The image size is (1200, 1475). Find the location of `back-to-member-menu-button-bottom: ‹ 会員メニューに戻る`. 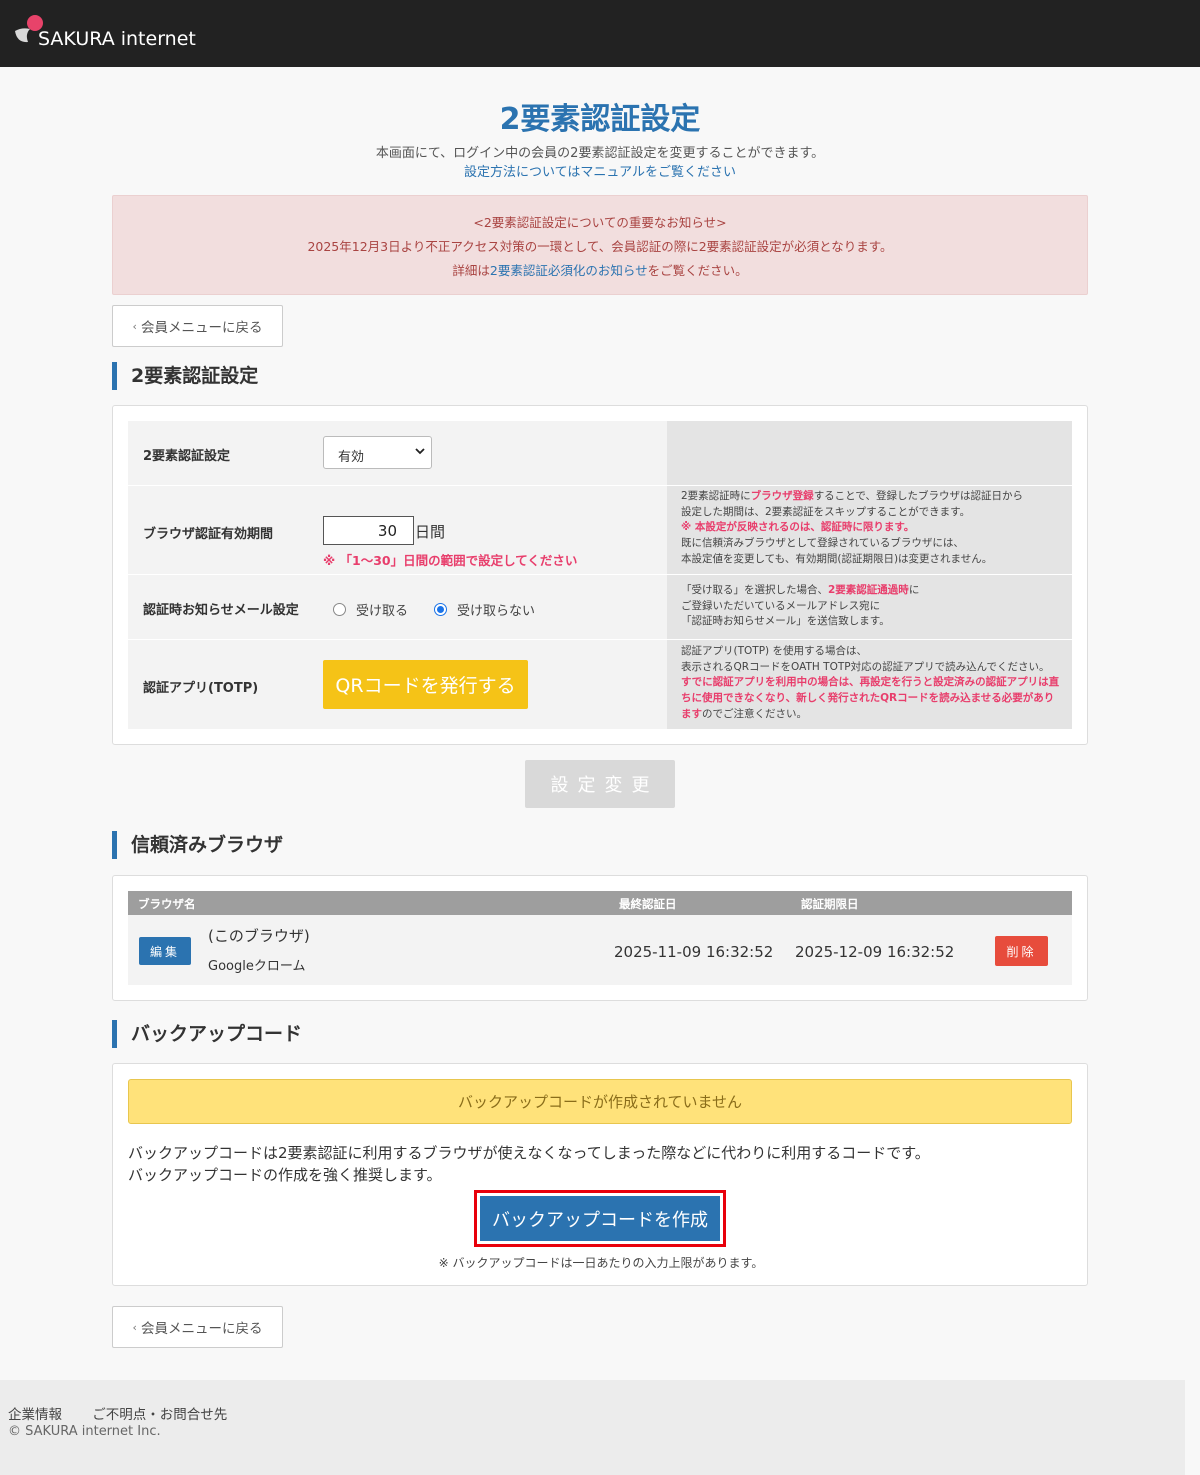

back-to-member-menu-button-bottom: ‹ 会員メニューに戻る is located at coordinates (197, 1327).